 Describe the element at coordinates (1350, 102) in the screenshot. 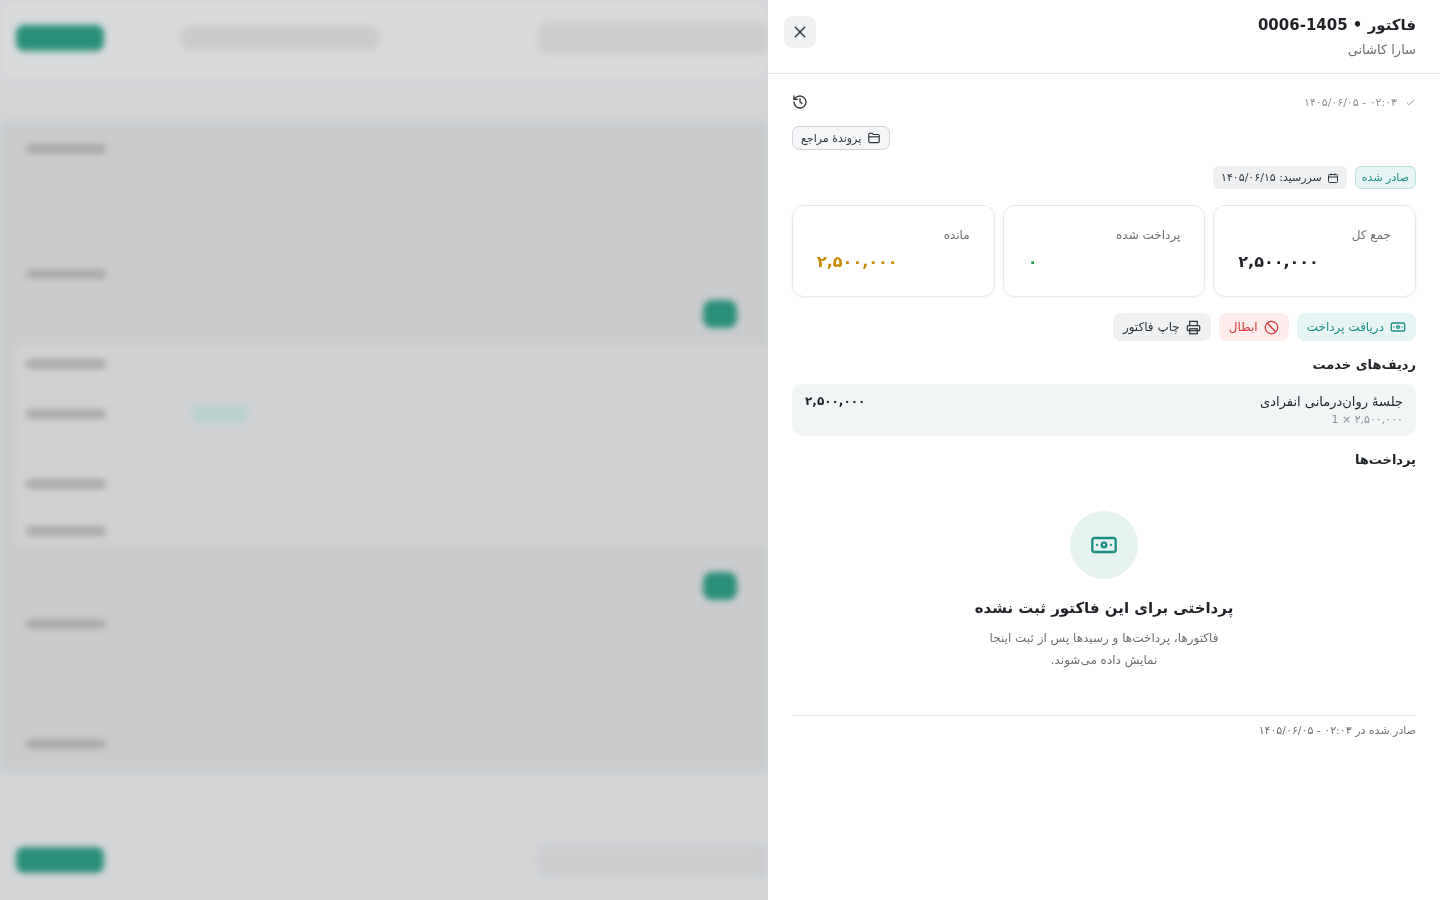

I see `issued-date: ۰۲:۰۳ - ۱۴۰۵/۰۶/۰۵` at that location.